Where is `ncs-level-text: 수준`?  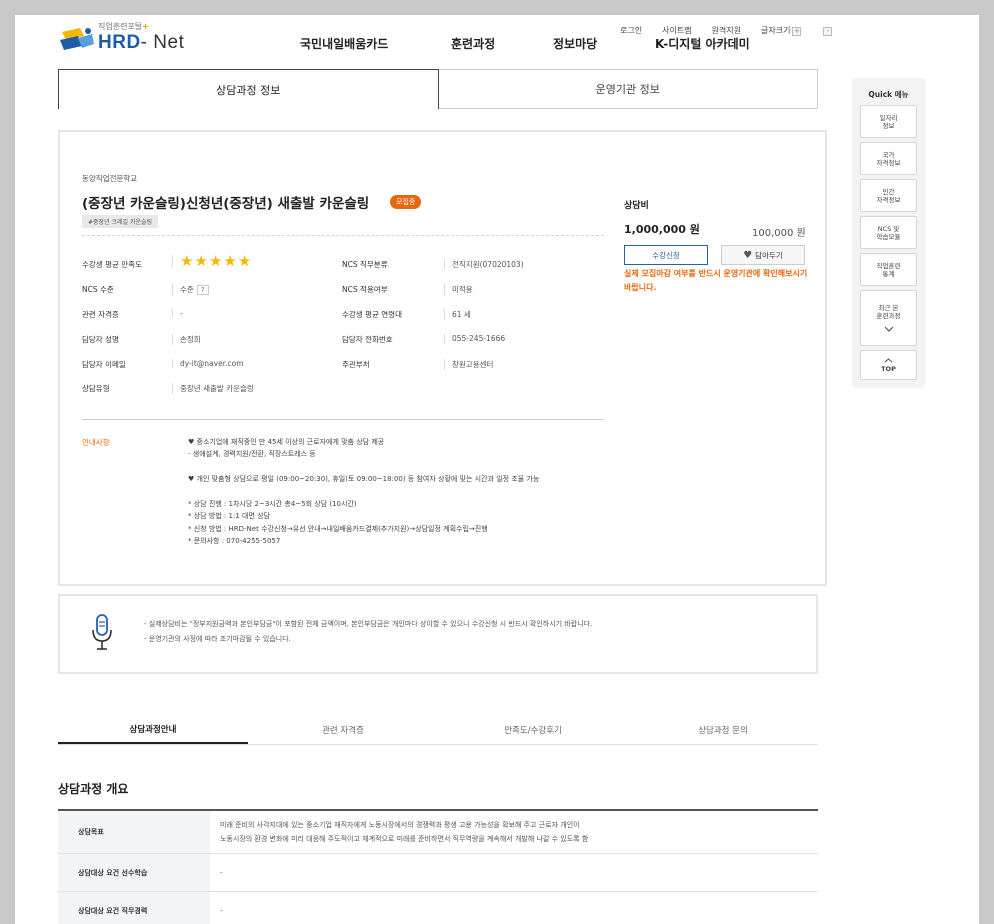
ncs-level-text: 수준 is located at coordinates (187, 289).